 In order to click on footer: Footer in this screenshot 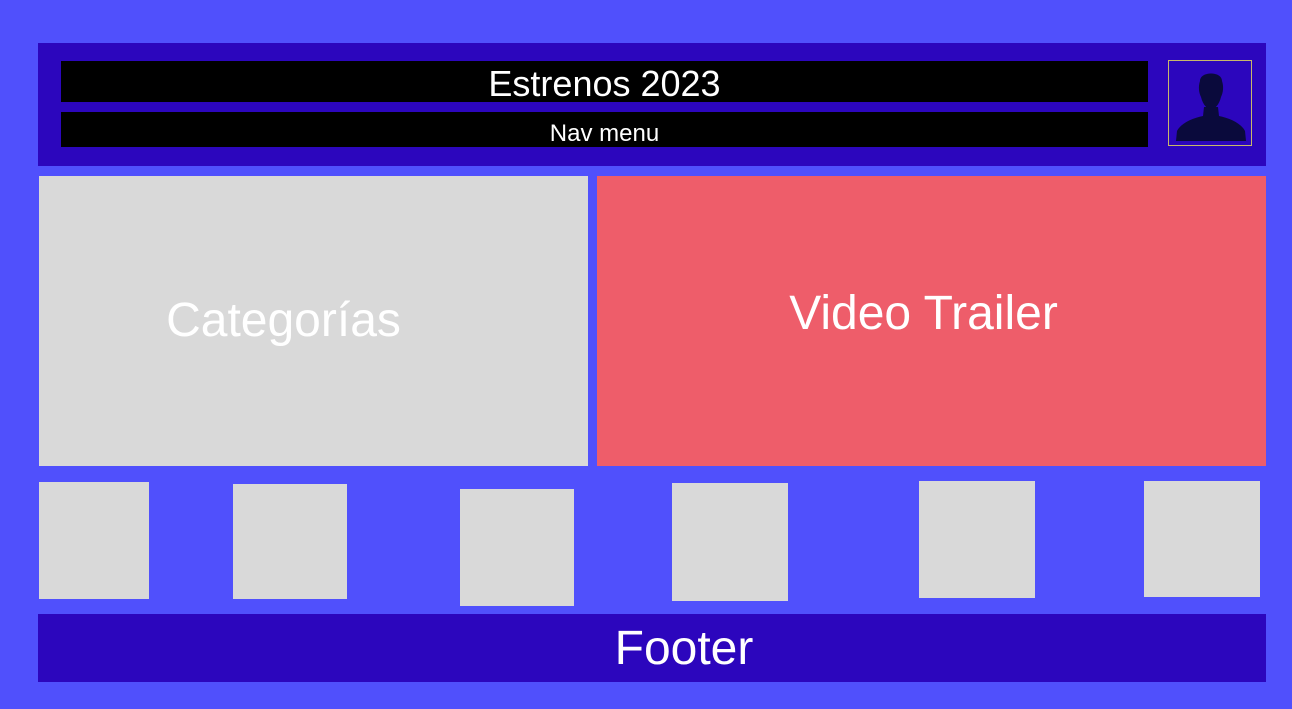, I will do `click(652, 648)`.